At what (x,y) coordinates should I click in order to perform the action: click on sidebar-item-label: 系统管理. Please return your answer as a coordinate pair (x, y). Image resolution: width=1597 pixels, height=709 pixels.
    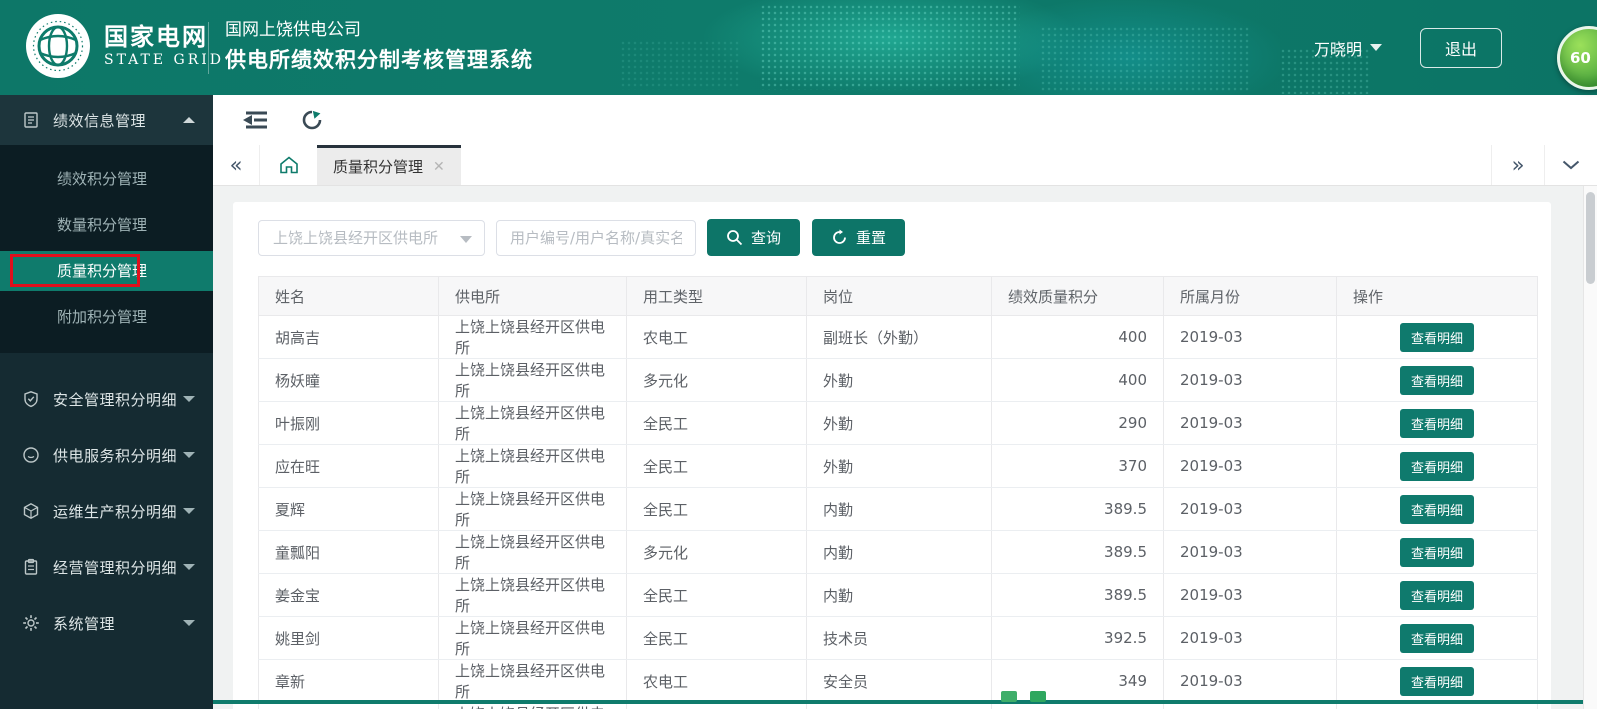
    Looking at the image, I should click on (84, 623).